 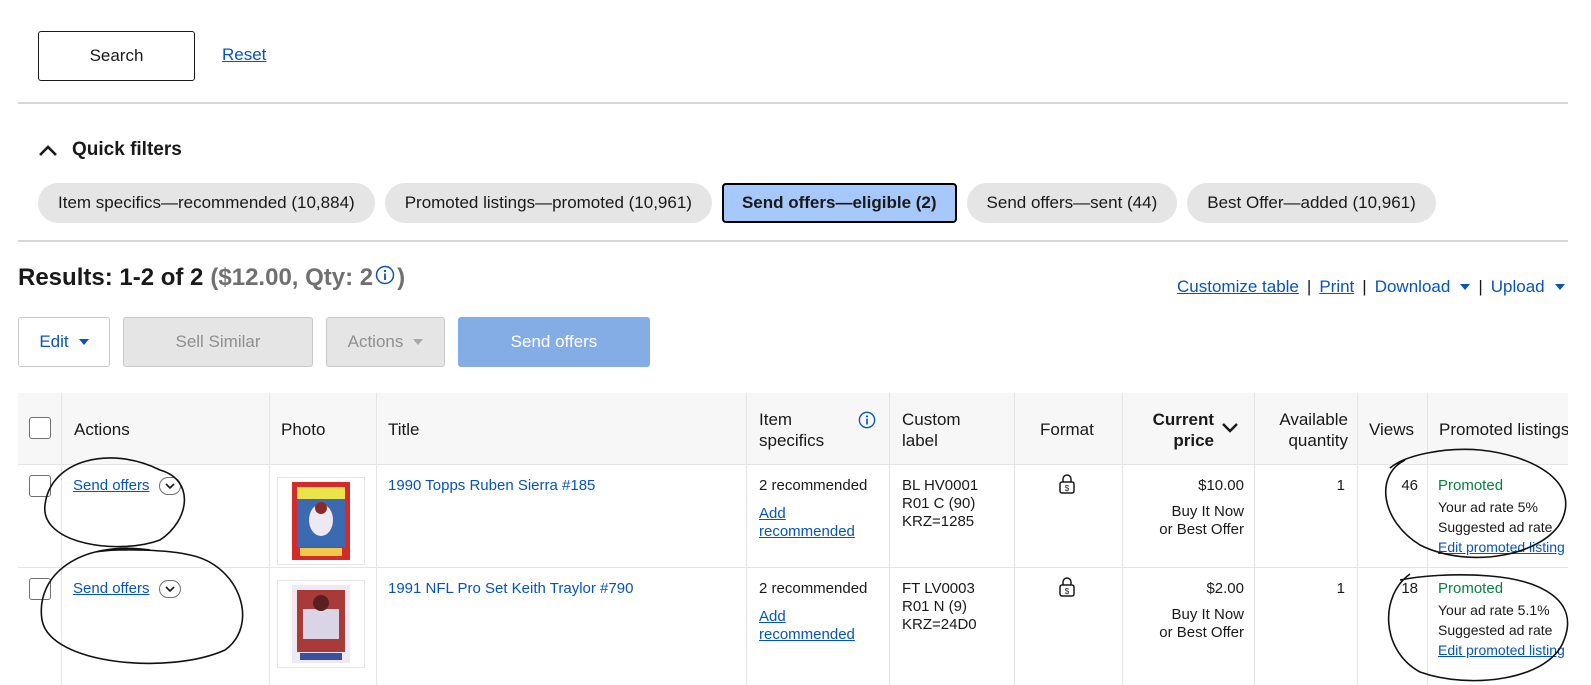 I want to click on header-available-quantity: Available quantity, so click(x=1303, y=430).